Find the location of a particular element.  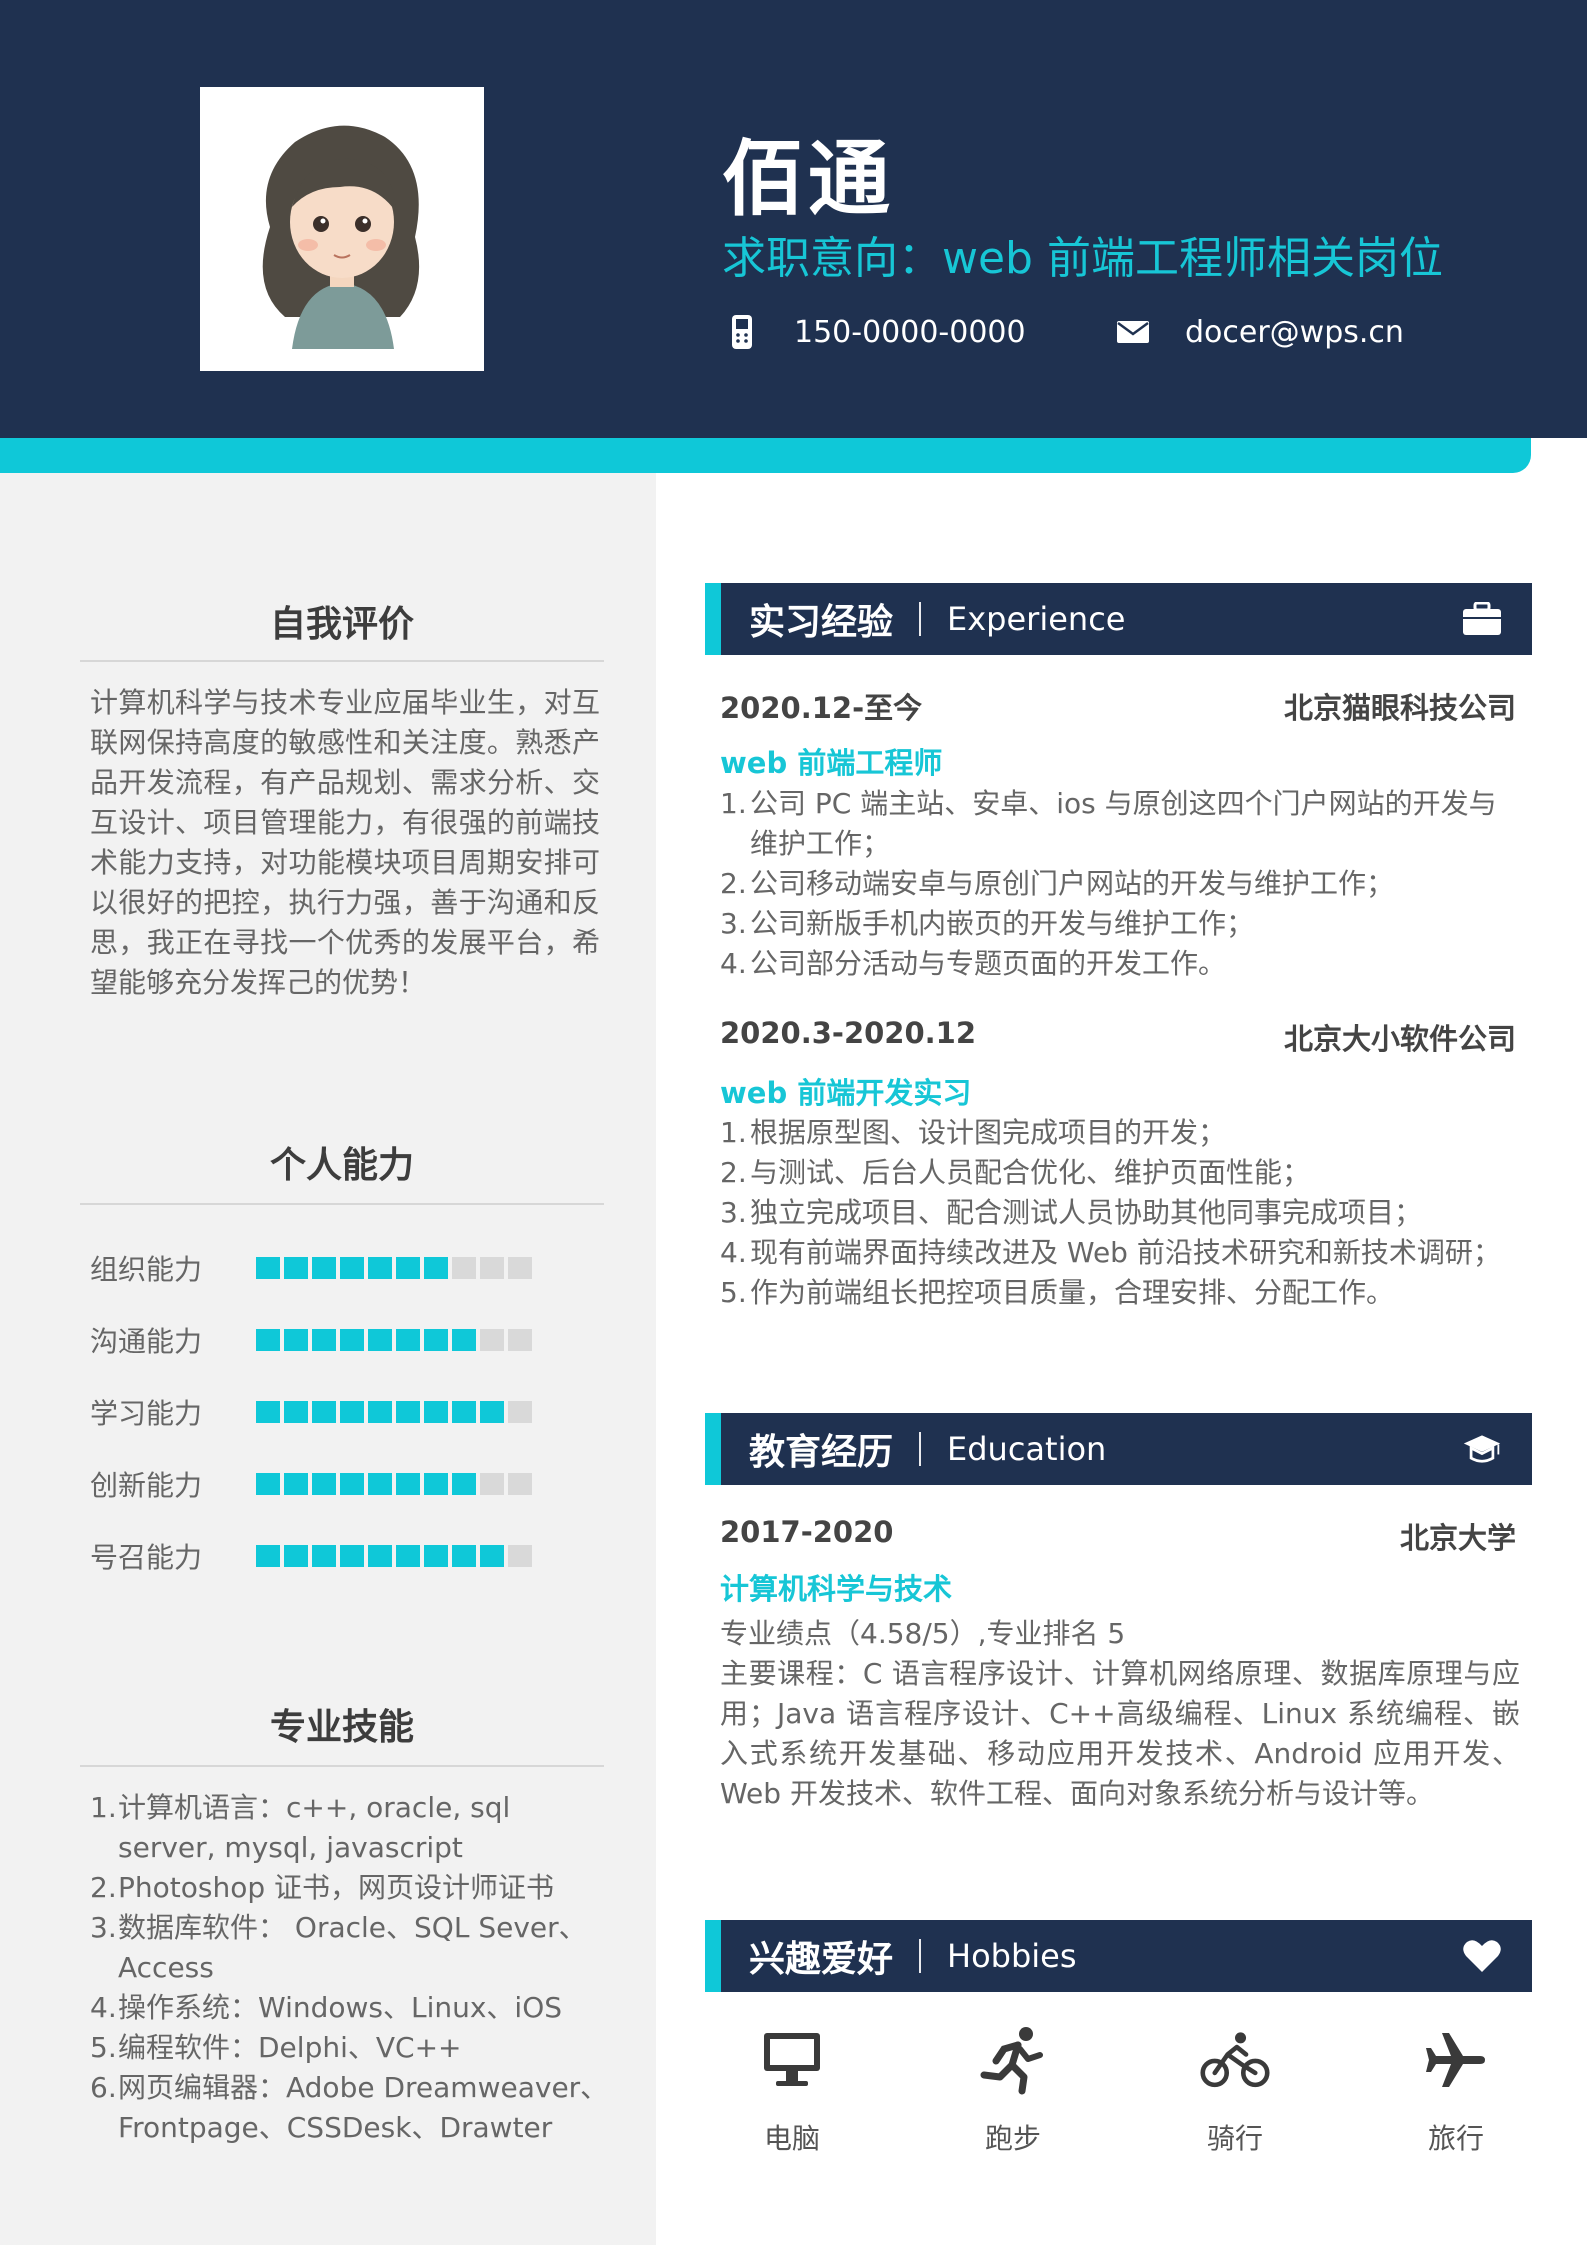

list-item: 5. 编程软件：Delphi、VC++ is located at coordinates (276, 2047).